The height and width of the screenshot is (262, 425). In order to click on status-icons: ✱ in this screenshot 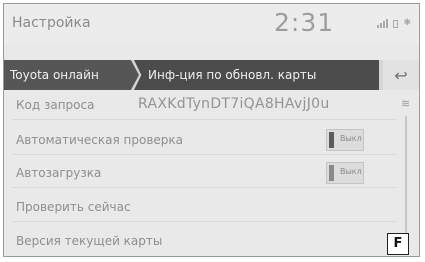, I will do `click(394, 23)`.